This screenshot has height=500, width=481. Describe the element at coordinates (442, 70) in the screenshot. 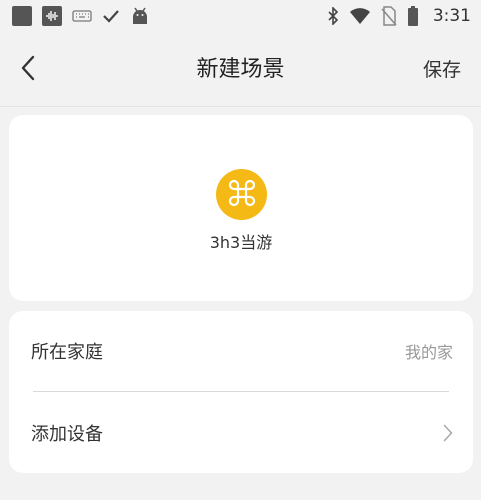

I see `save-button: 保存` at that location.